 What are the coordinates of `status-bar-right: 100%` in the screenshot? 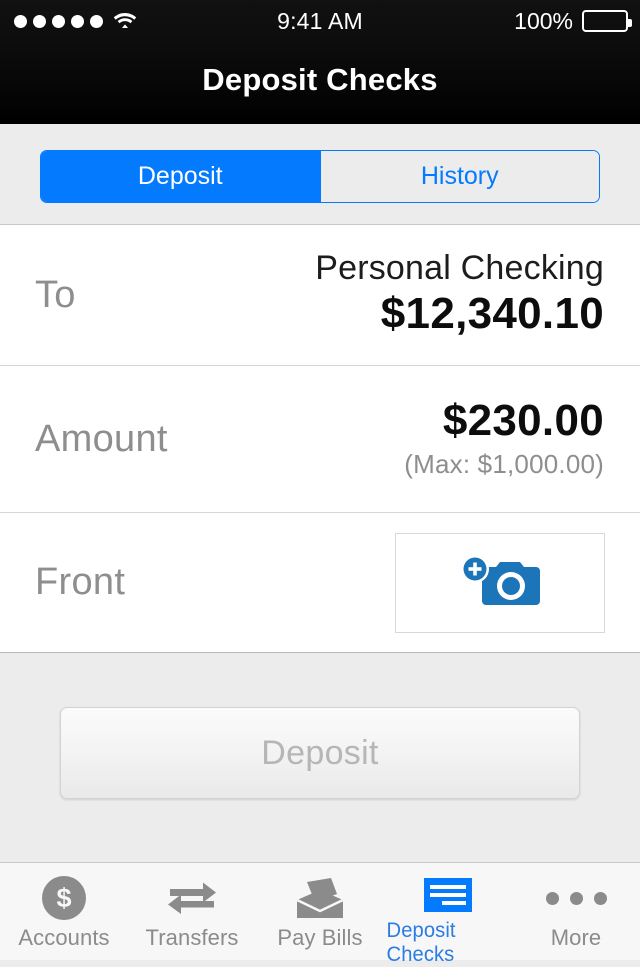 It's located at (573, 21).